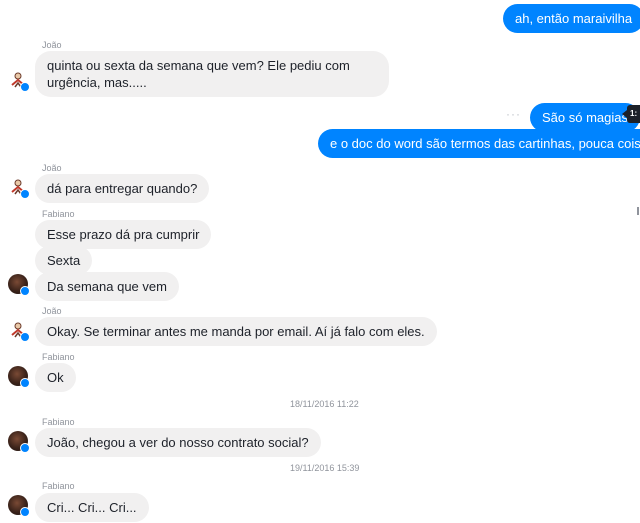 Image resolution: width=640 pixels, height=523 pixels. What do you see at coordinates (631, 114) in the screenshot?
I see `time-tooltip: 1:` at bounding box center [631, 114].